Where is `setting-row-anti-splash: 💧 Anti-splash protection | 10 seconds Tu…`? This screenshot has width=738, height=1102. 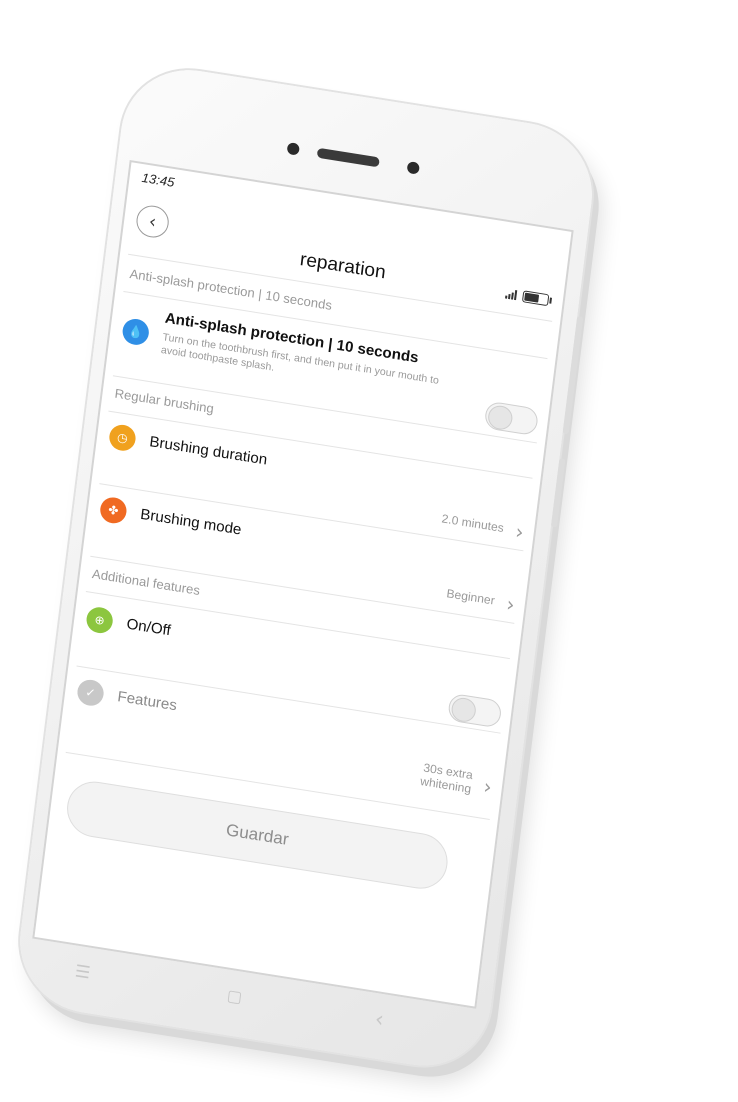 setting-row-anti-splash: 💧 Anti-splash protection | 10 seconds Tu… is located at coordinates (330, 367).